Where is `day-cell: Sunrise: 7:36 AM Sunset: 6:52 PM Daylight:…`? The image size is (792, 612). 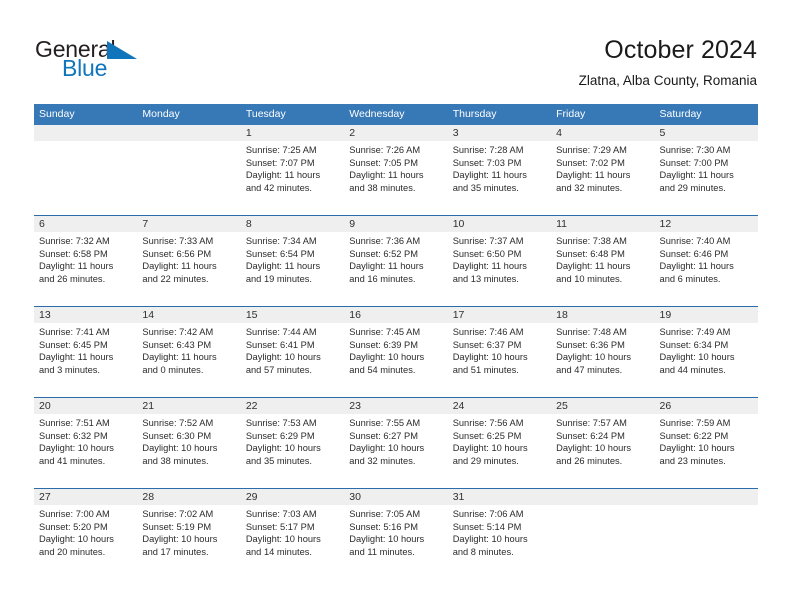
day-cell: Sunrise: 7:36 AM Sunset: 6:52 PM Daylight:… is located at coordinates (395, 269).